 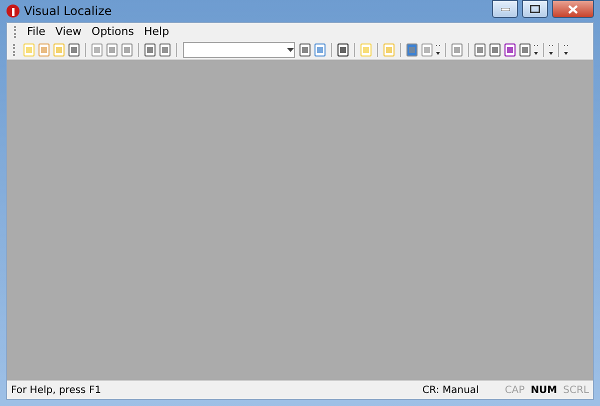 What do you see at coordinates (56, 390) in the screenshot?
I see `status-message: For Help, press F1` at bounding box center [56, 390].